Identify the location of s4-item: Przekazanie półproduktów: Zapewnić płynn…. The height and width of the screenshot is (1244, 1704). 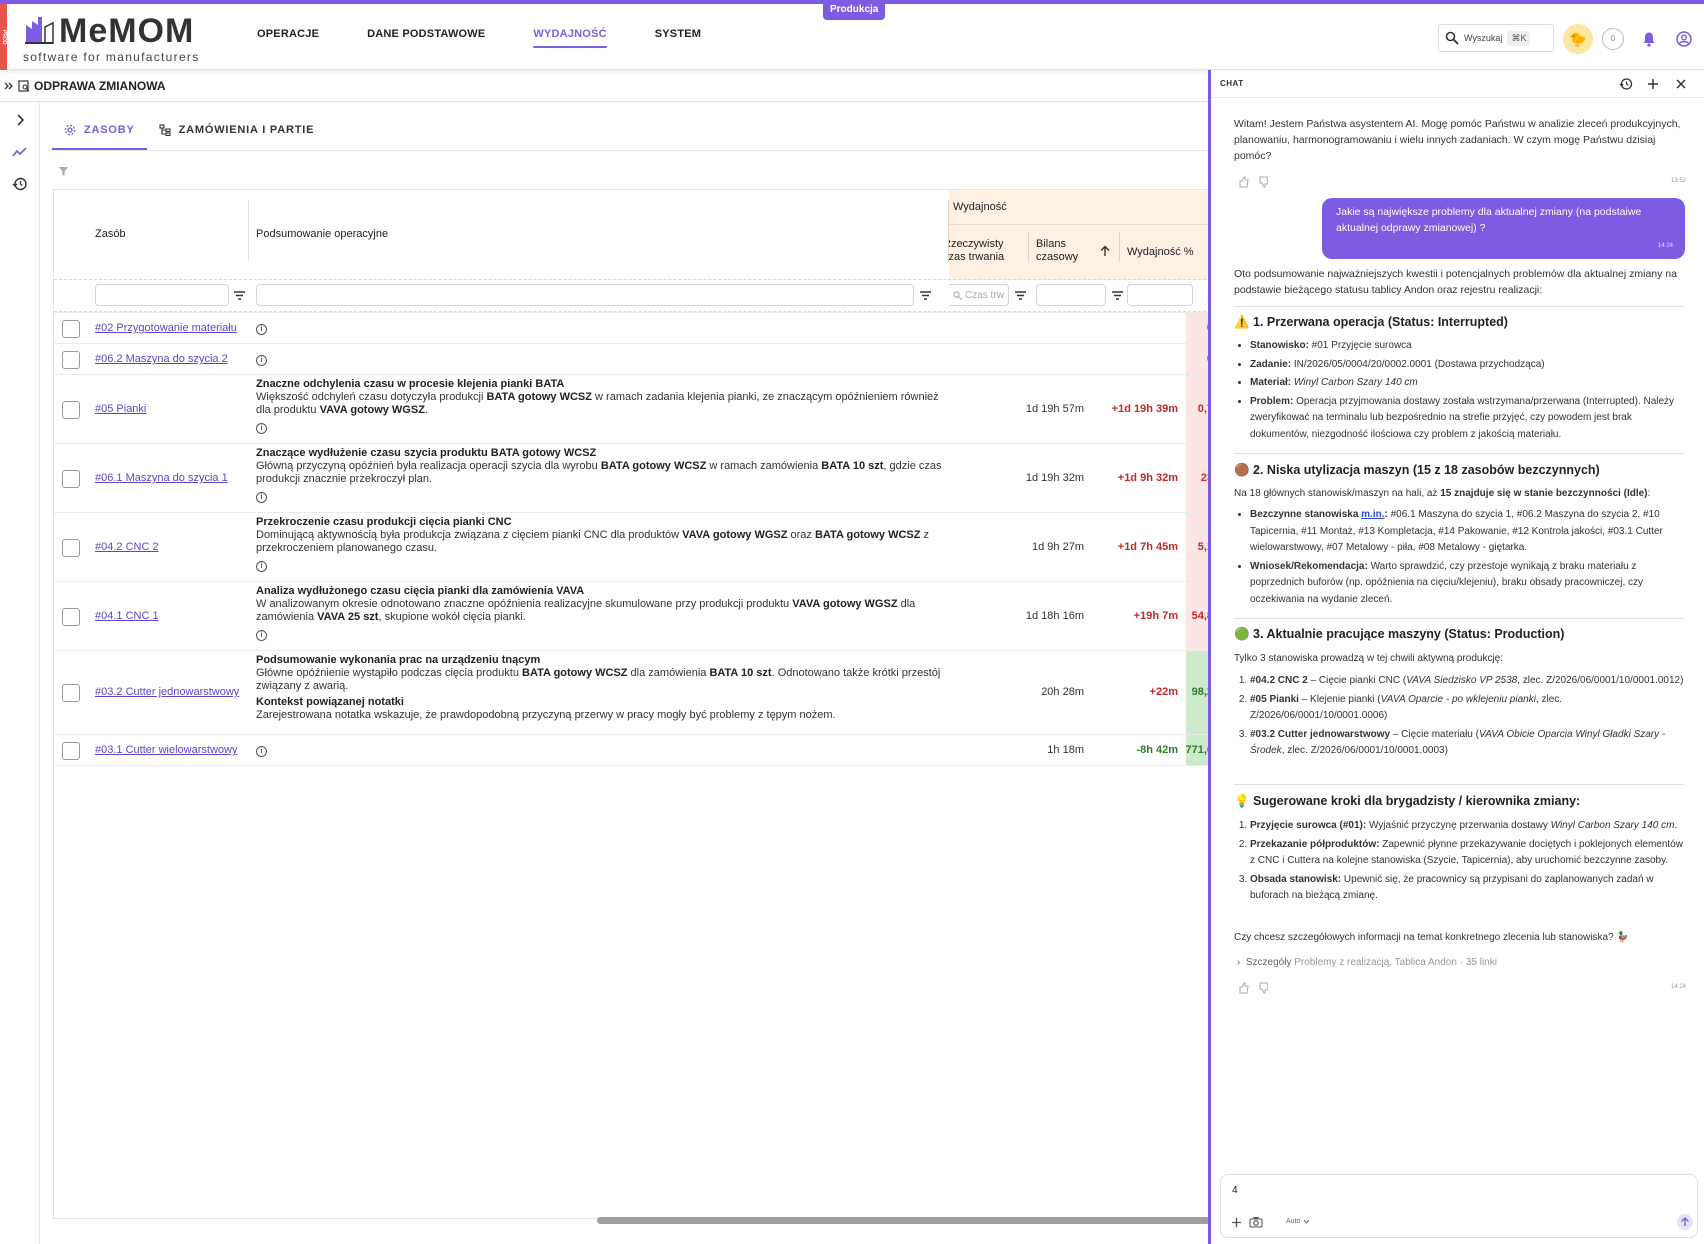
(1467, 853).